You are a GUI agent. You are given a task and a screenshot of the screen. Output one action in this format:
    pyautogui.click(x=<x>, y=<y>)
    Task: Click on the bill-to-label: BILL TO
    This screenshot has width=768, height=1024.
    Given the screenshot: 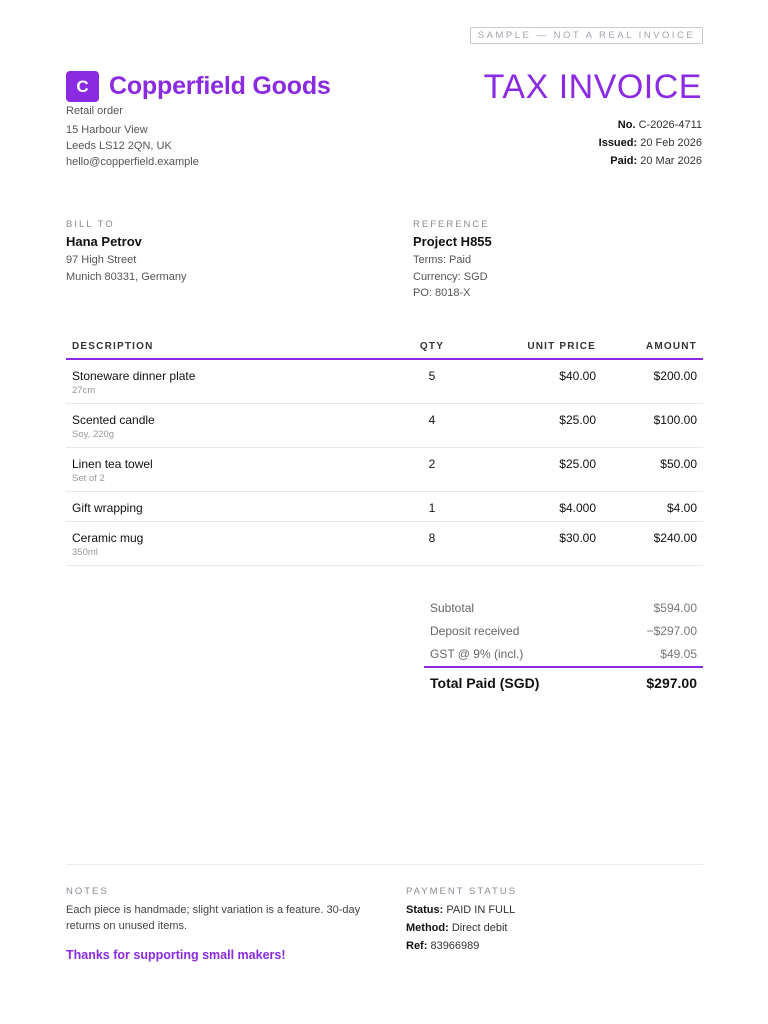 What is the action you would take?
    pyautogui.click(x=90, y=224)
    